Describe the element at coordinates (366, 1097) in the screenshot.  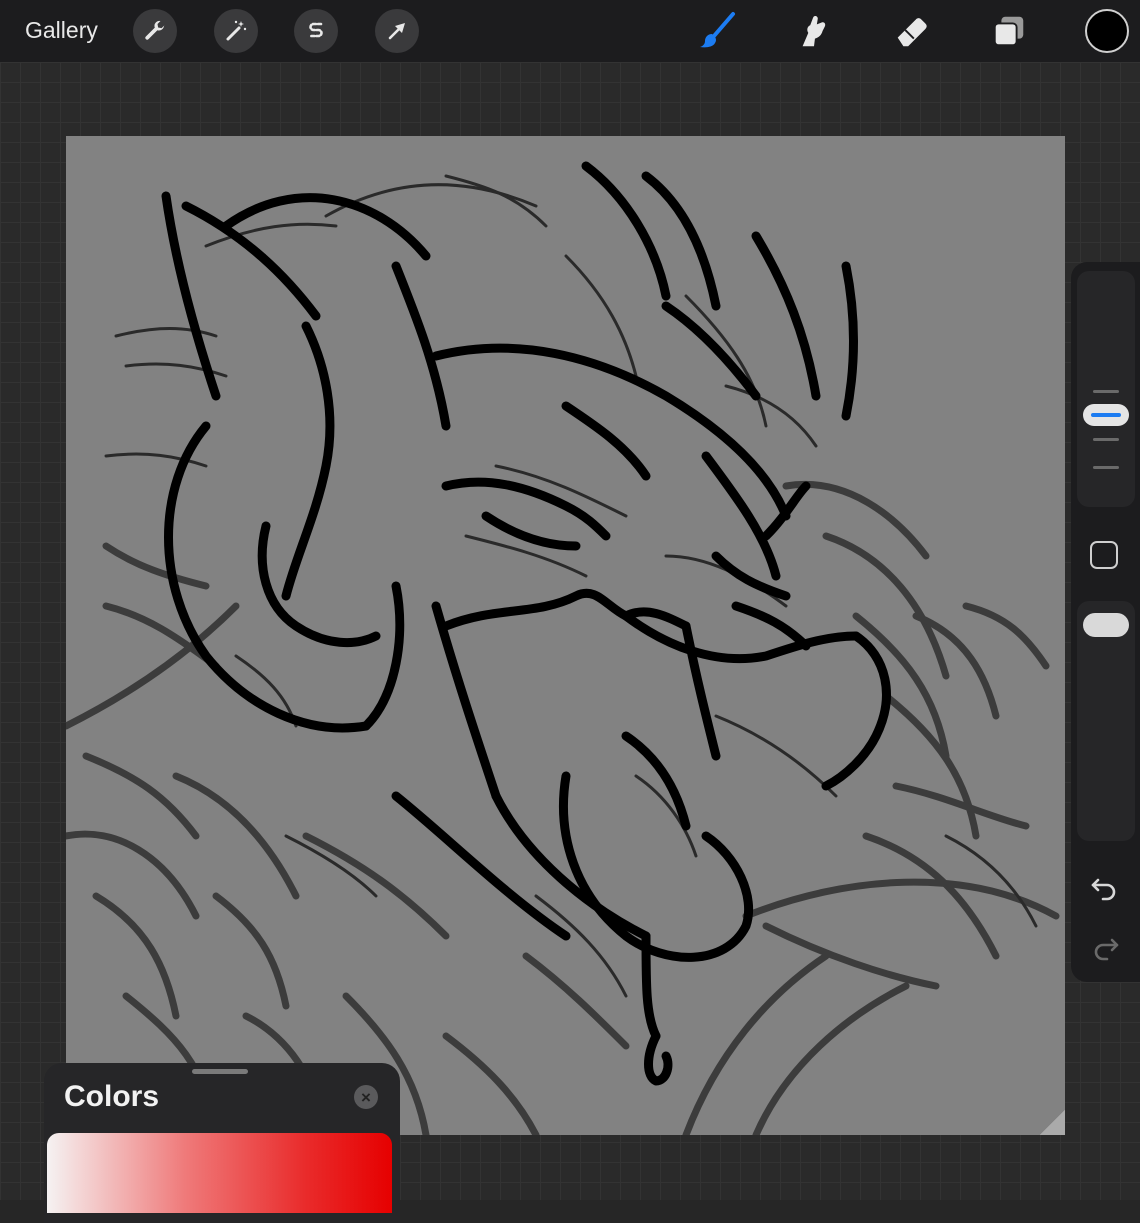
I see `close-icon: ×` at that location.